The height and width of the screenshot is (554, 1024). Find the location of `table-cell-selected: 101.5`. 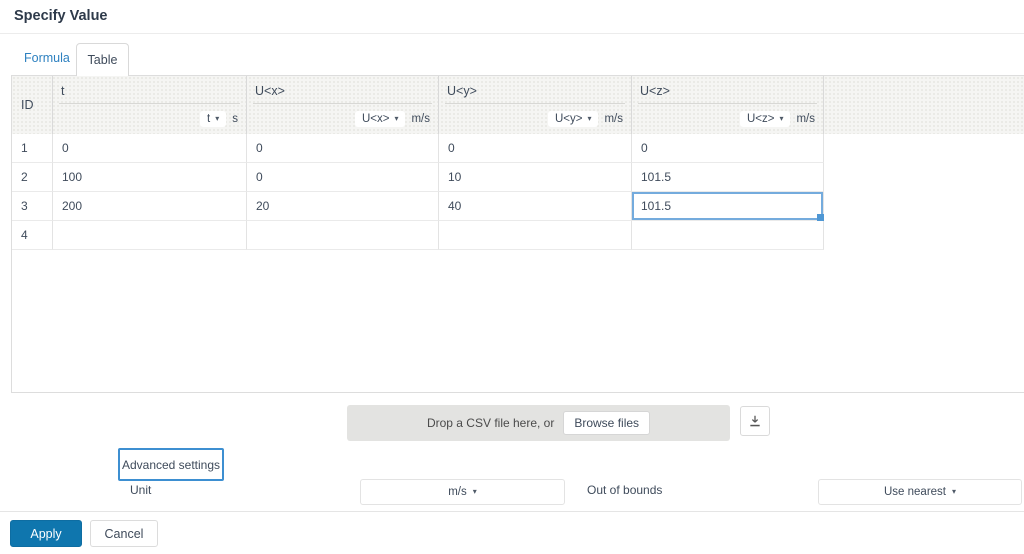

table-cell-selected: 101.5 is located at coordinates (728, 206).